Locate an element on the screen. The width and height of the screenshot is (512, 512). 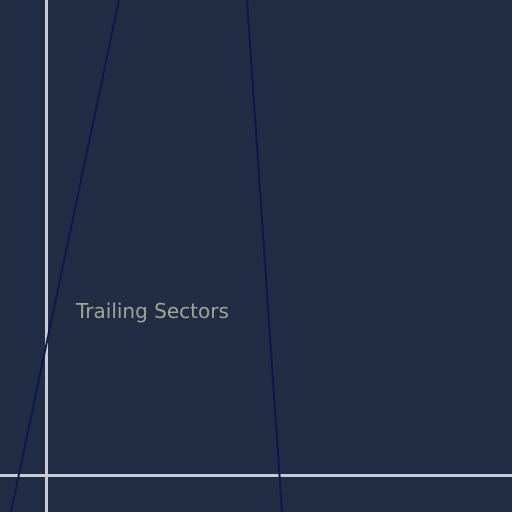
trailing-sectors-label: Trailing Sectors is located at coordinates (152, 311).